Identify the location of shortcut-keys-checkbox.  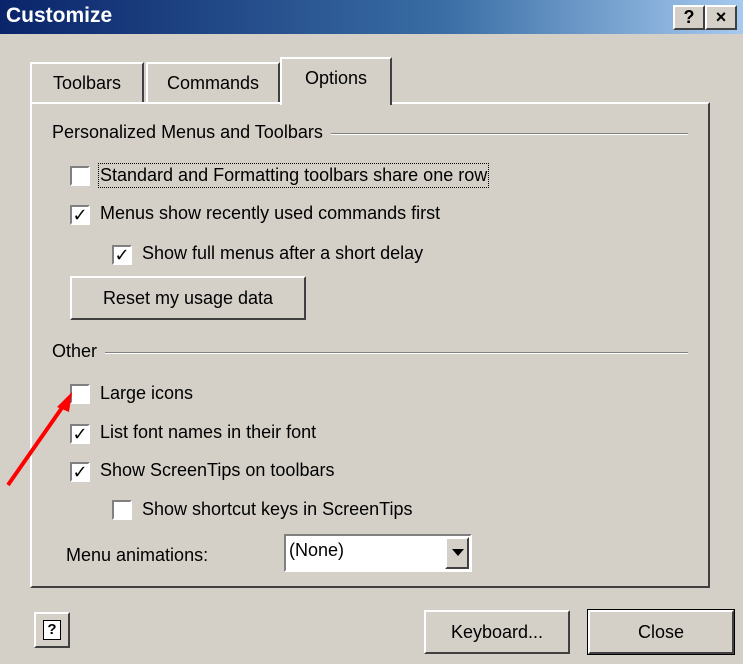
(122, 510).